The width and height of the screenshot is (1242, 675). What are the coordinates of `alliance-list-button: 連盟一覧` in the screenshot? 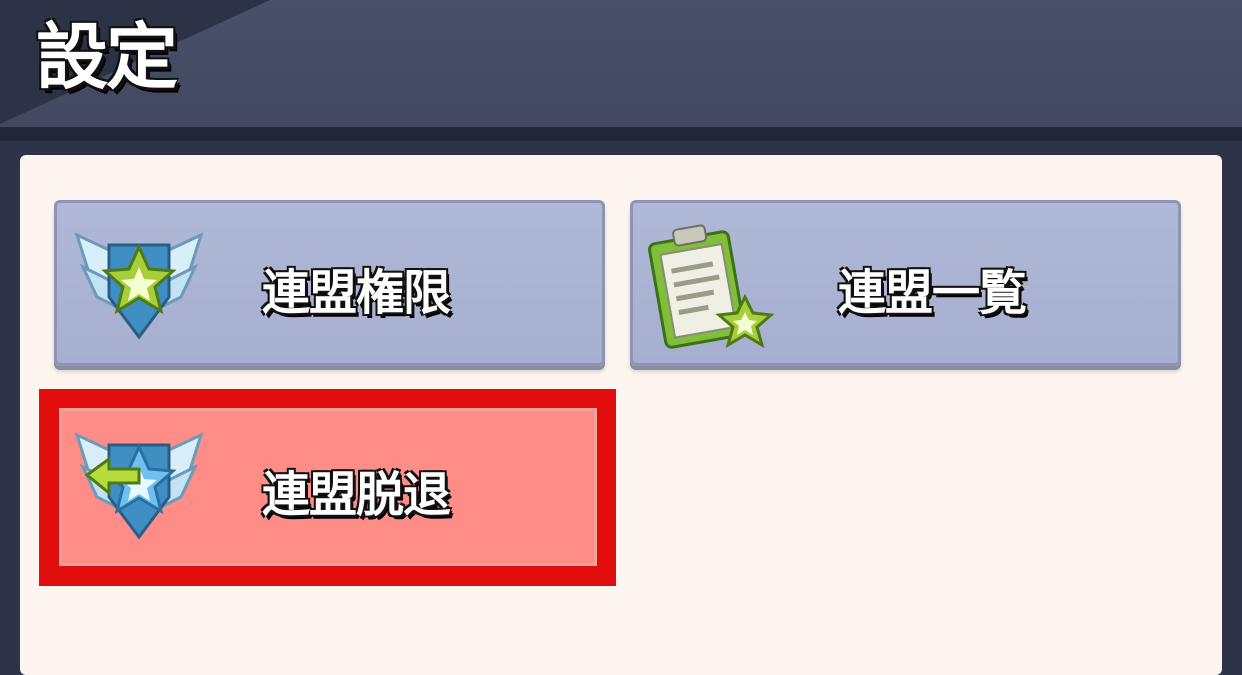 It's located at (905, 283).